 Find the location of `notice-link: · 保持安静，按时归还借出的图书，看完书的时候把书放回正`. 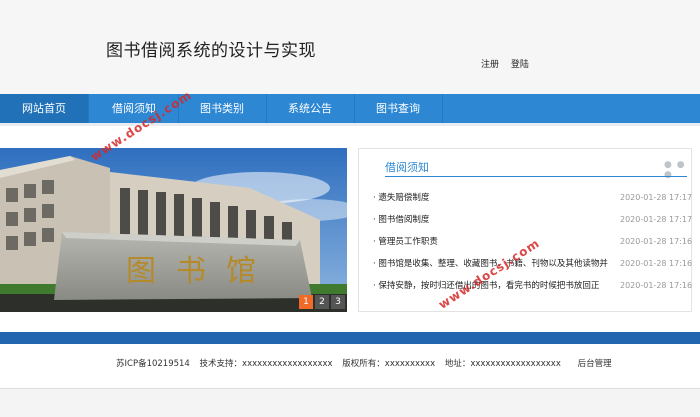

notice-link: · 保持安静，按时归还借出的图书，看完书的时候把书放回正 is located at coordinates (496, 286).